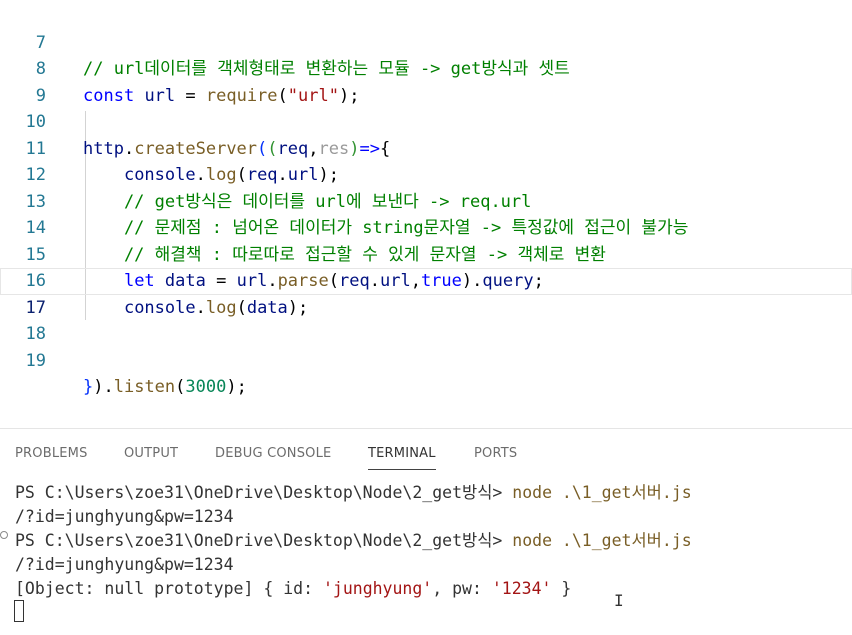  What do you see at coordinates (426, 359) in the screenshot?
I see `code-line-19: 19 }).listen(3000);` at bounding box center [426, 359].